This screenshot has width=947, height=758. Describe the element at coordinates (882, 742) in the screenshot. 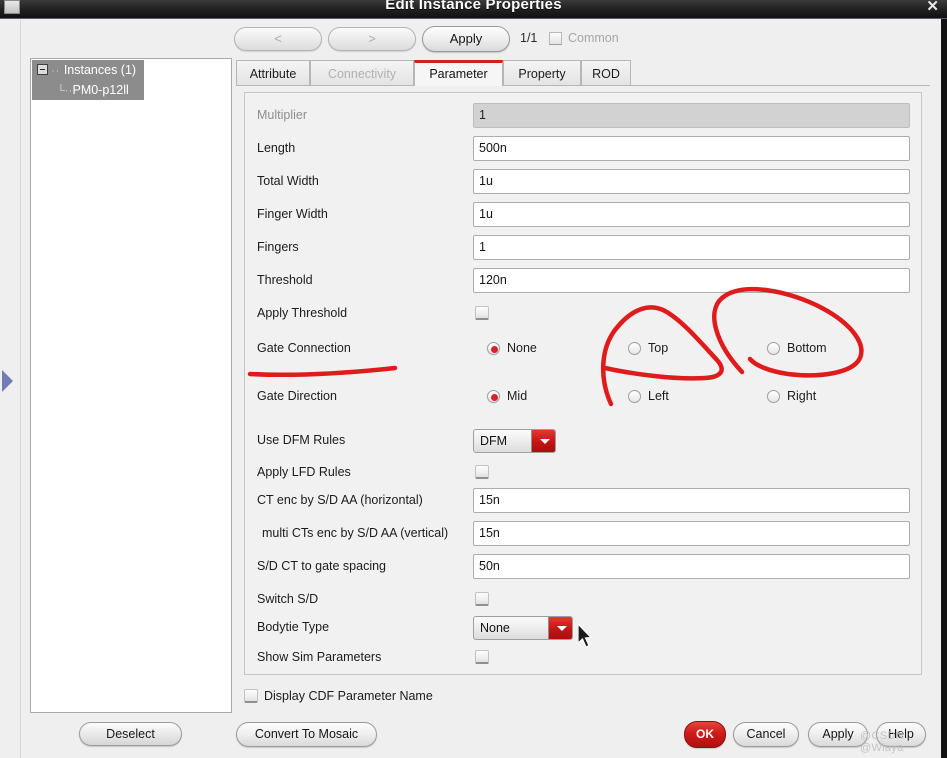

I see `watermark: @CSDN @Wiaya` at that location.